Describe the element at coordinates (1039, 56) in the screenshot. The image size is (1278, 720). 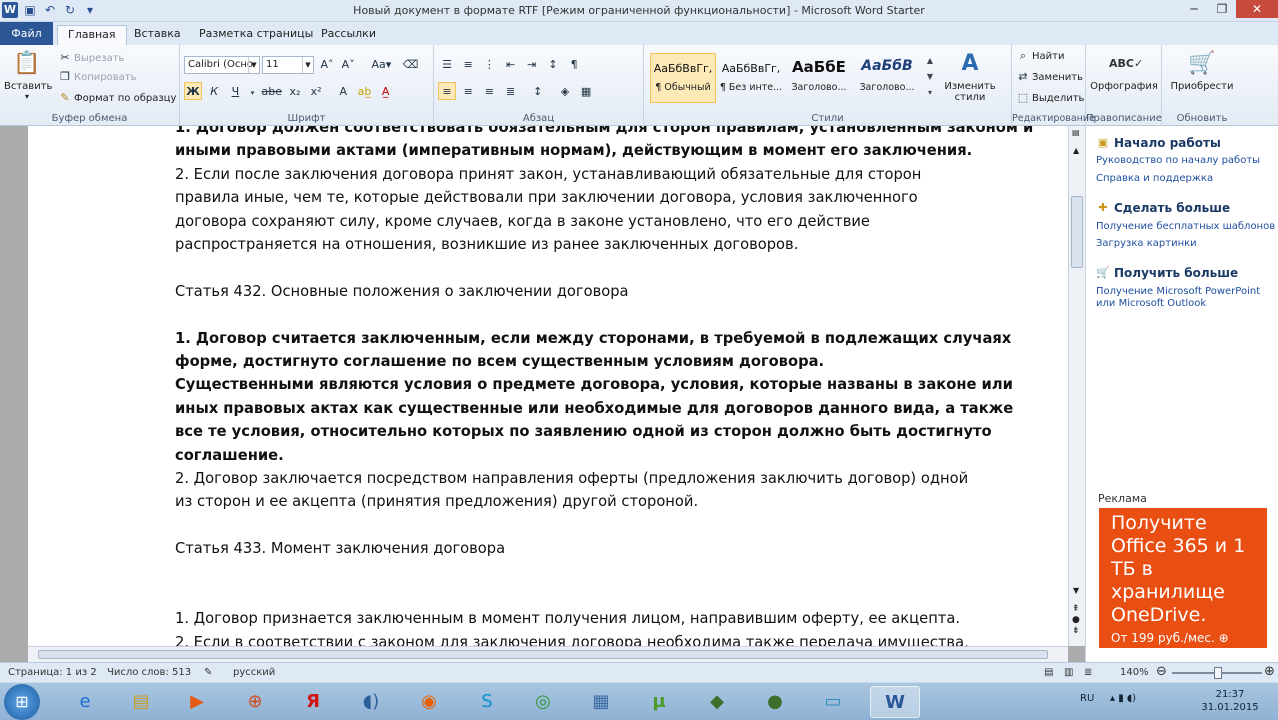
I see `find-button: ⌕ Найти` at that location.